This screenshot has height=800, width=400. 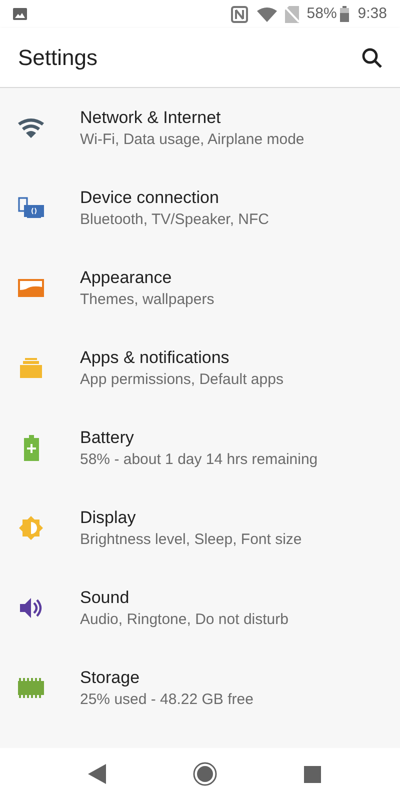 What do you see at coordinates (126, 278) in the screenshot?
I see `item-title: Appearance` at bounding box center [126, 278].